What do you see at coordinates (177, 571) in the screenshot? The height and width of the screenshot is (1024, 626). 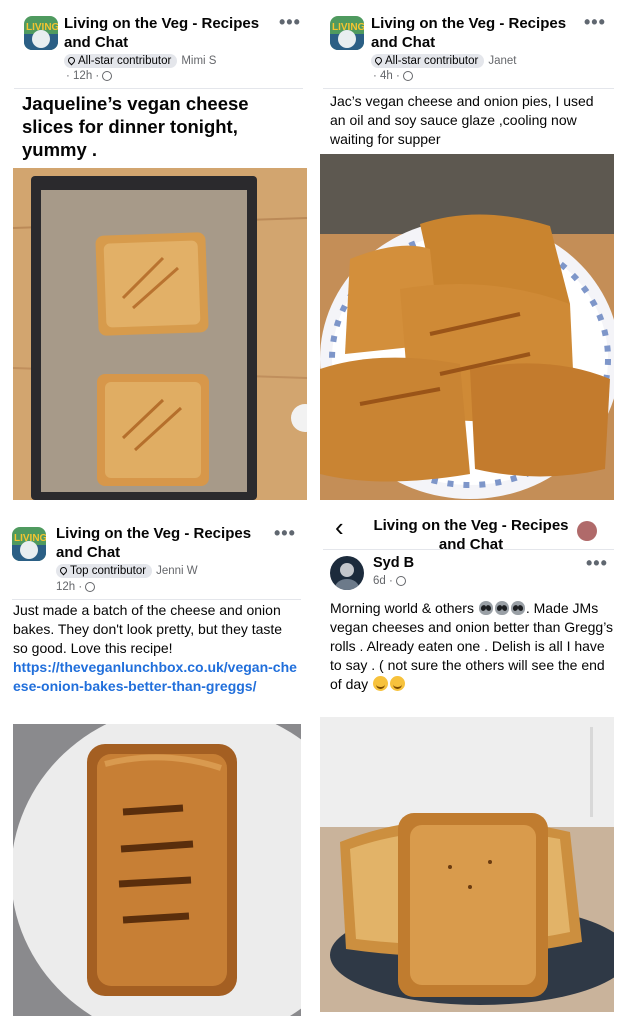 I see `author-name: Jenni W` at bounding box center [177, 571].